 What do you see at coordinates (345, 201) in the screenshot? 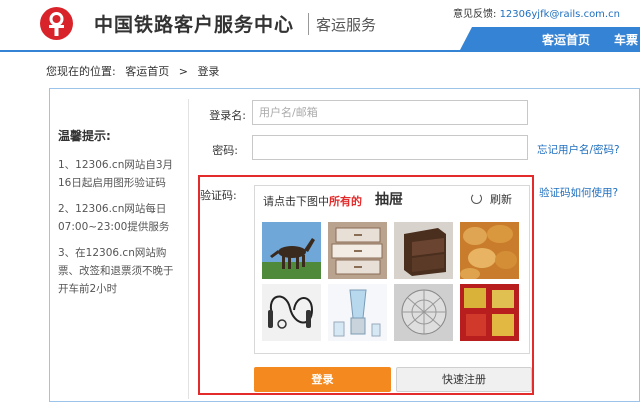
I see `captcha-prompt-highlight: 所有的` at bounding box center [345, 201].